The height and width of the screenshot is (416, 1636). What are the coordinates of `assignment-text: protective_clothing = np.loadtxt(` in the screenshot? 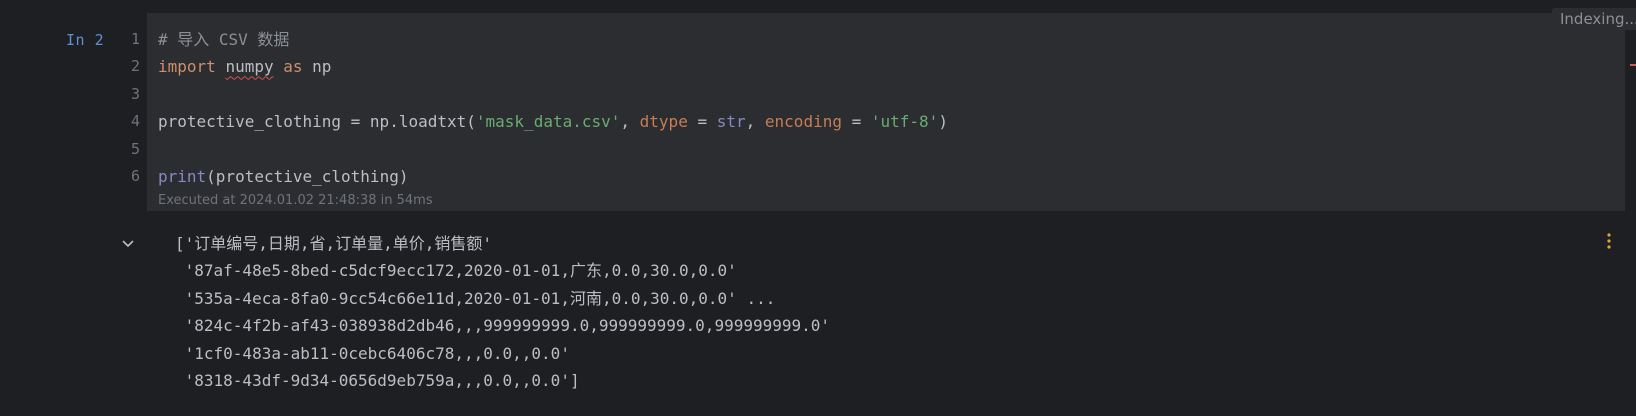 It's located at (317, 122).